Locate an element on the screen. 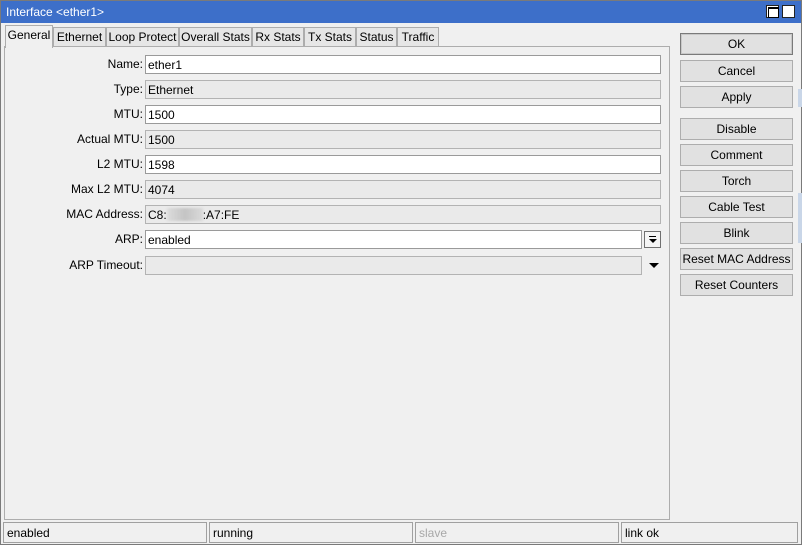  type-field: Ethernet is located at coordinates (403, 89).